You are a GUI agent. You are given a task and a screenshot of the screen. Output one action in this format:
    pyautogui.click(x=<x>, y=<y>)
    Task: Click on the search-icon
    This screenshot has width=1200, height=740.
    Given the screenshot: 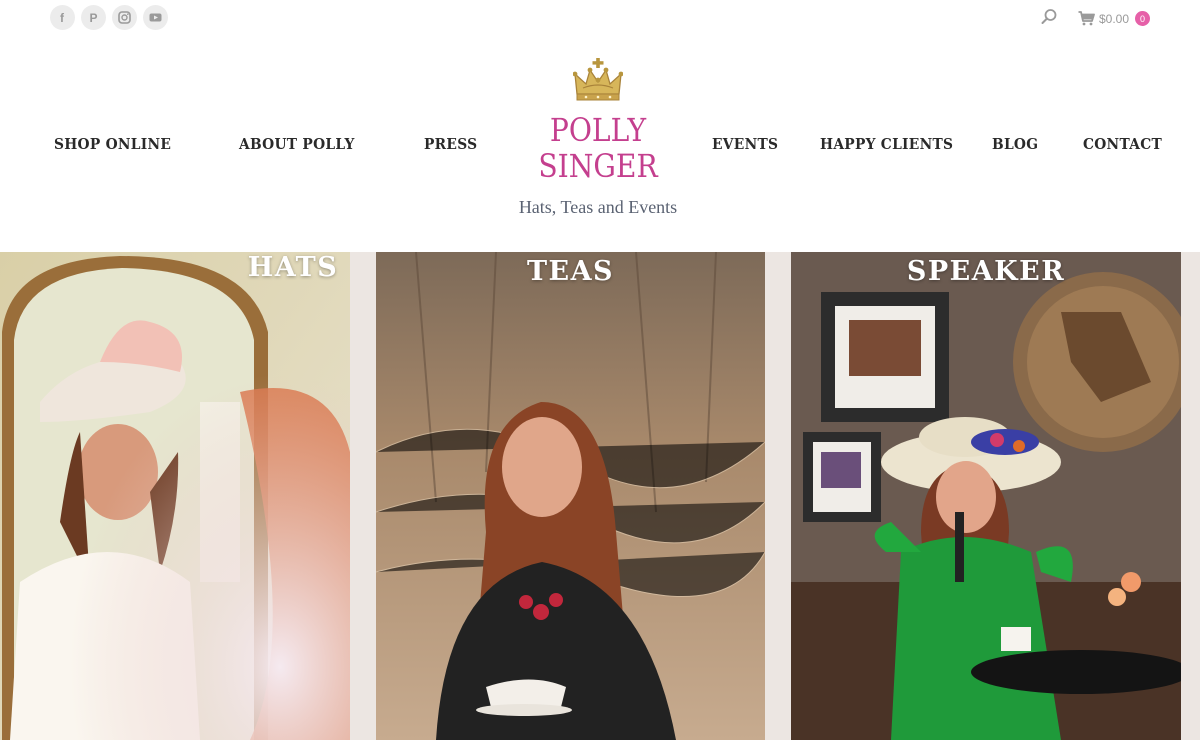 What is the action you would take?
    pyautogui.click(x=1049, y=18)
    